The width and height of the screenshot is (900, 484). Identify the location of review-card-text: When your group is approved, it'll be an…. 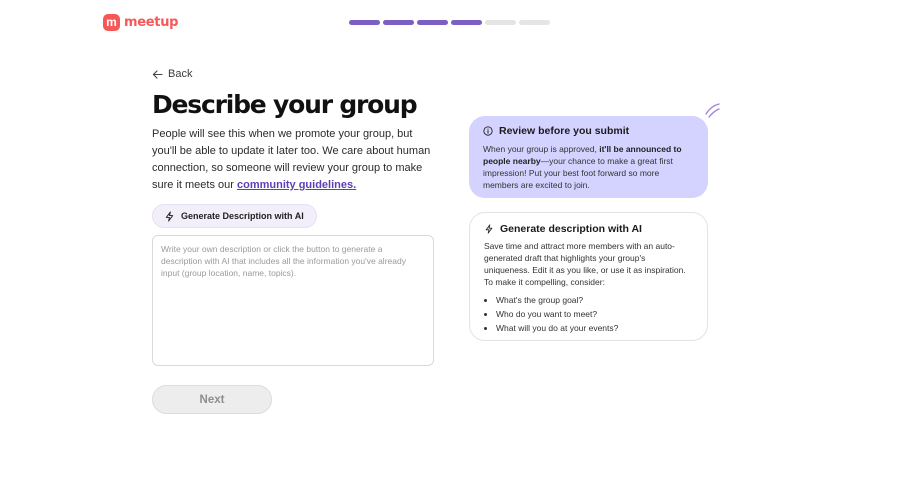
(588, 167).